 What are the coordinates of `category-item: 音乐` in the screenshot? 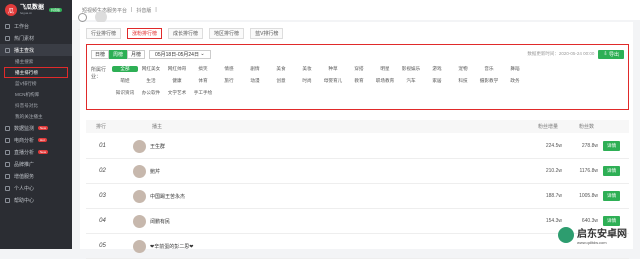 It's located at (489, 69).